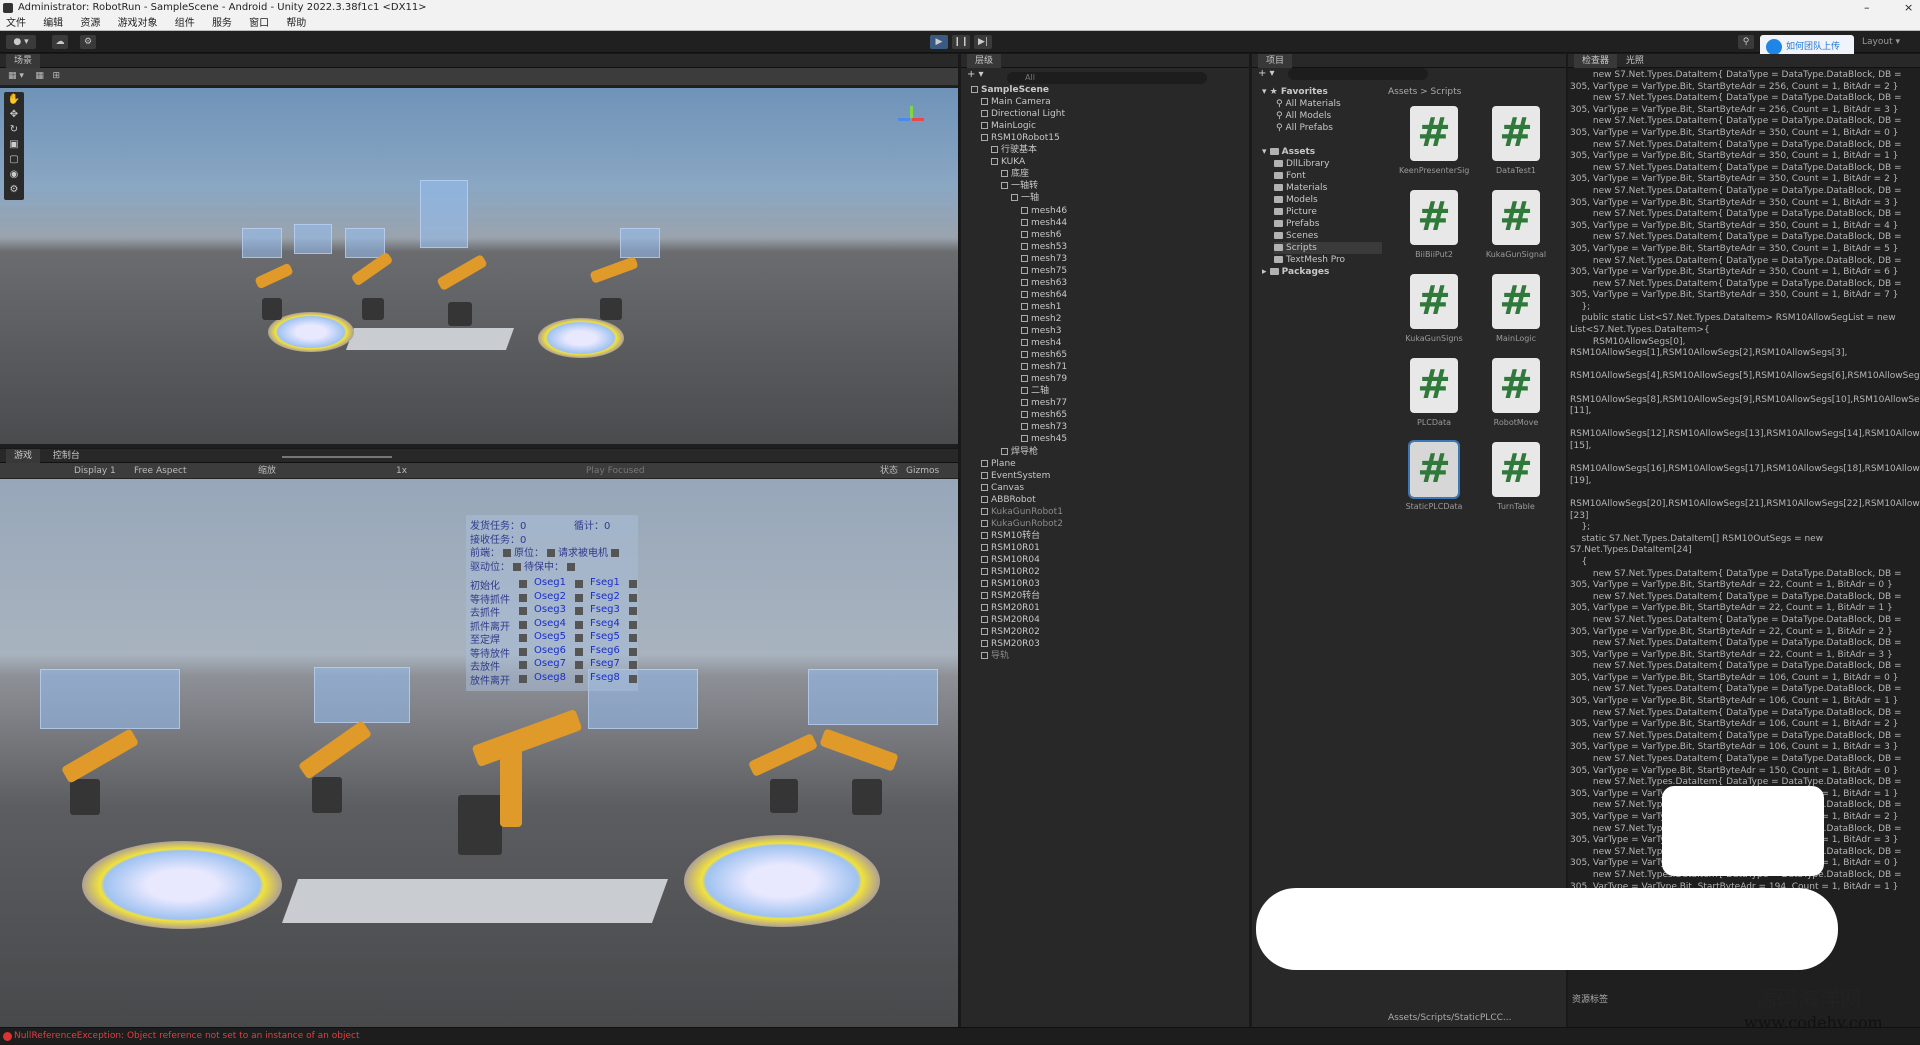  Describe the element at coordinates (1019, 452) in the screenshot. I see `hierarchy-item: 焊导枪` at that location.